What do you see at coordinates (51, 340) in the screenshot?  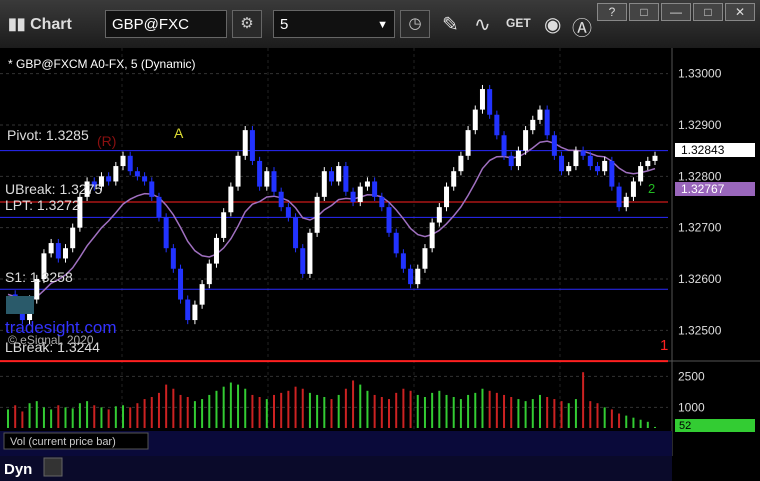 I see `copyright-text: © eSignal, 2020` at bounding box center [51, 340].